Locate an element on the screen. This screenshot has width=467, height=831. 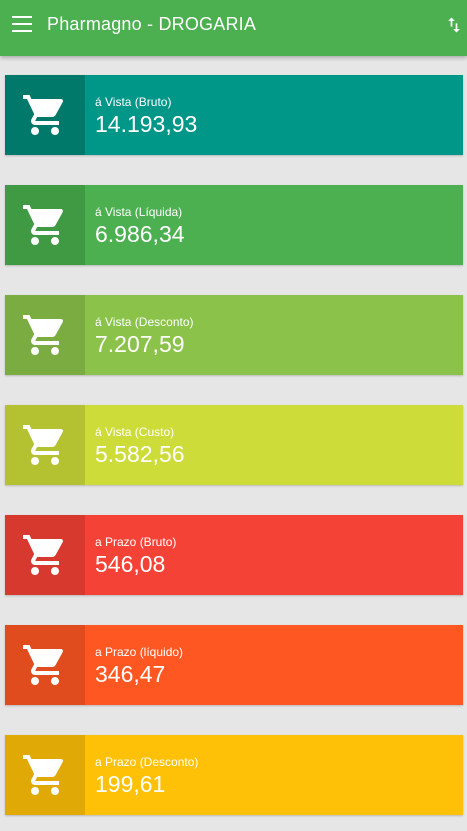
card-vista-custo: á Vista (Custo) 5.582,56 is located at coordinates (234, 445).